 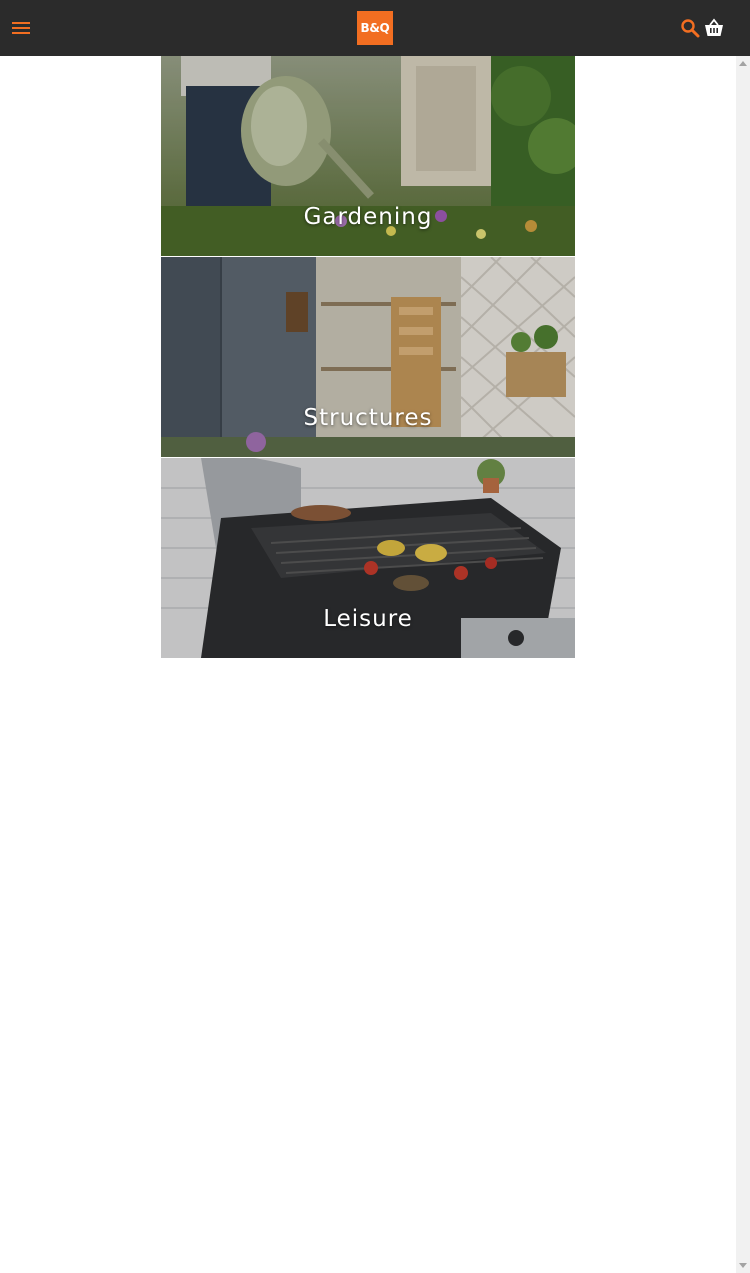 I want to click on top-header-bar: B&Q, so click(x=375, y=28).